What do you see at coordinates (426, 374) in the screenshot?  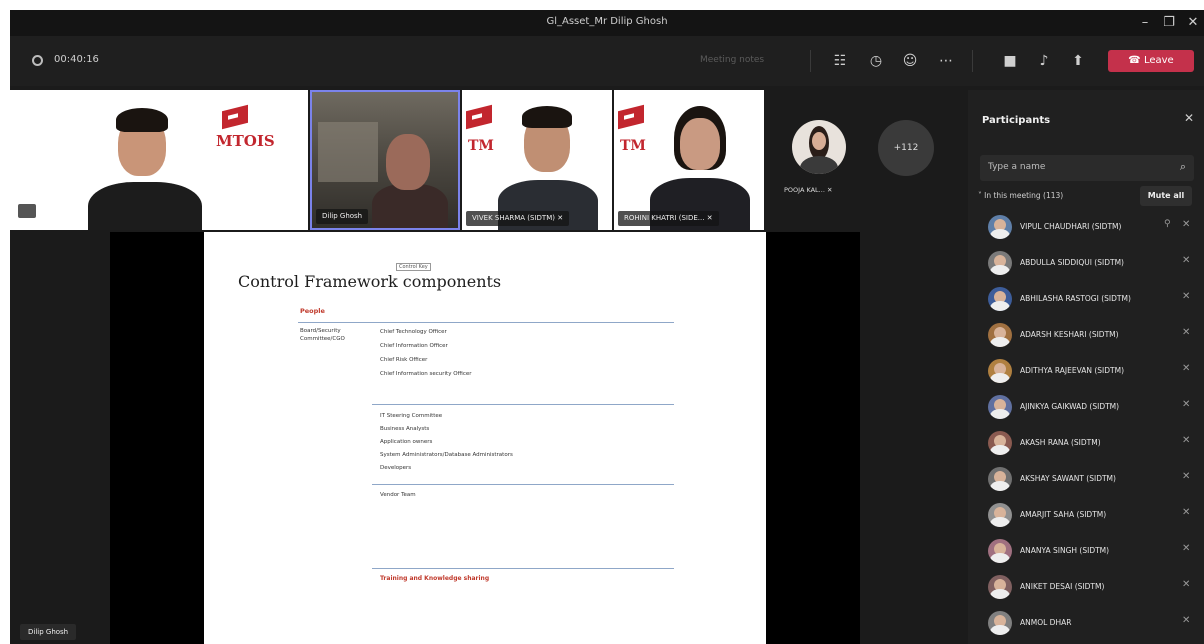 I see `slide-item: Chief Information security Officer` at bounding box center [426, 374].